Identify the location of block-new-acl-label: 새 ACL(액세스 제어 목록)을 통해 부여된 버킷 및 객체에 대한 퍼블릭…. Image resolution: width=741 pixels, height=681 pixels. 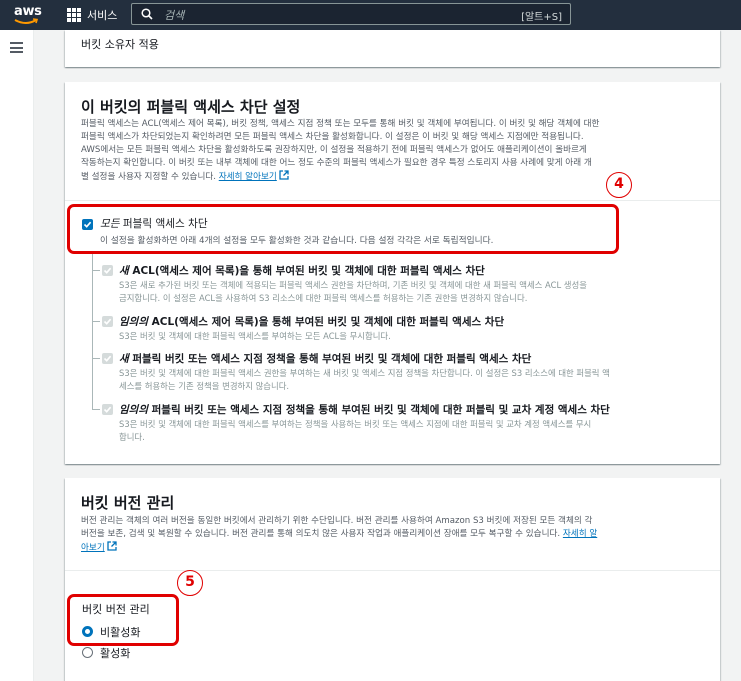
(302, 270).